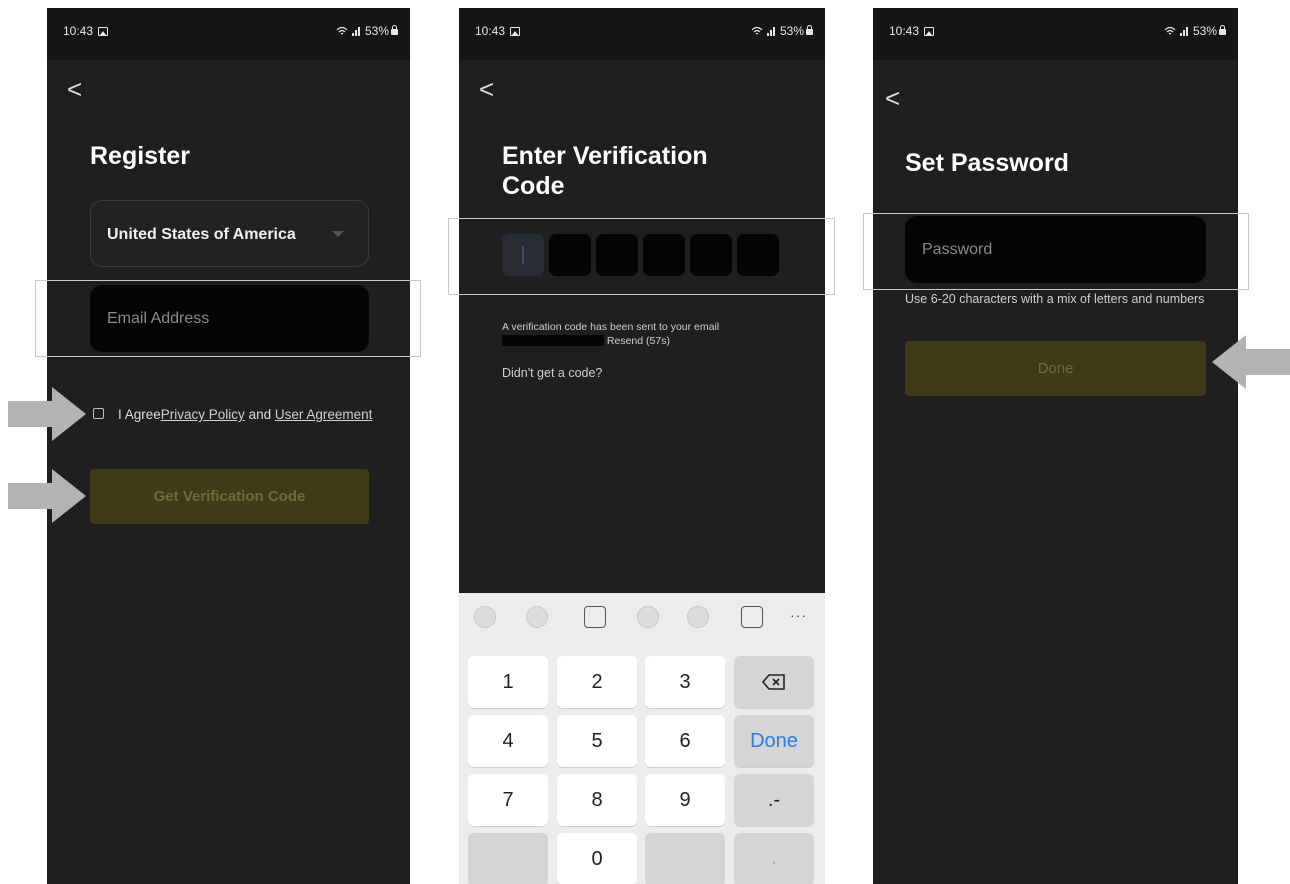 The width and height of the screenshot is (1290, 884). Describe the element at coordinates (798, 615) in the screenshot. I see `more-icon: ···` at that location.